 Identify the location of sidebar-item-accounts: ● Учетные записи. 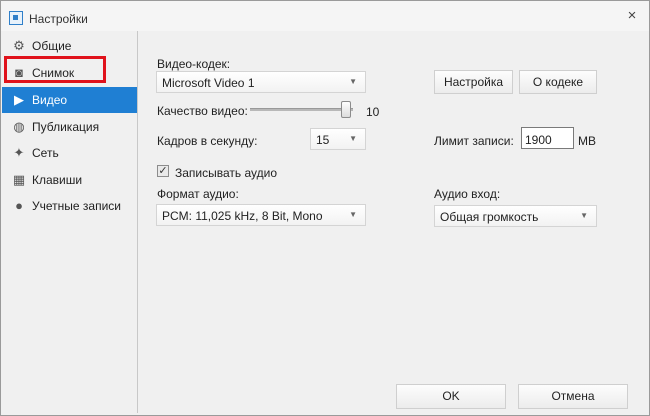
(69, 206).